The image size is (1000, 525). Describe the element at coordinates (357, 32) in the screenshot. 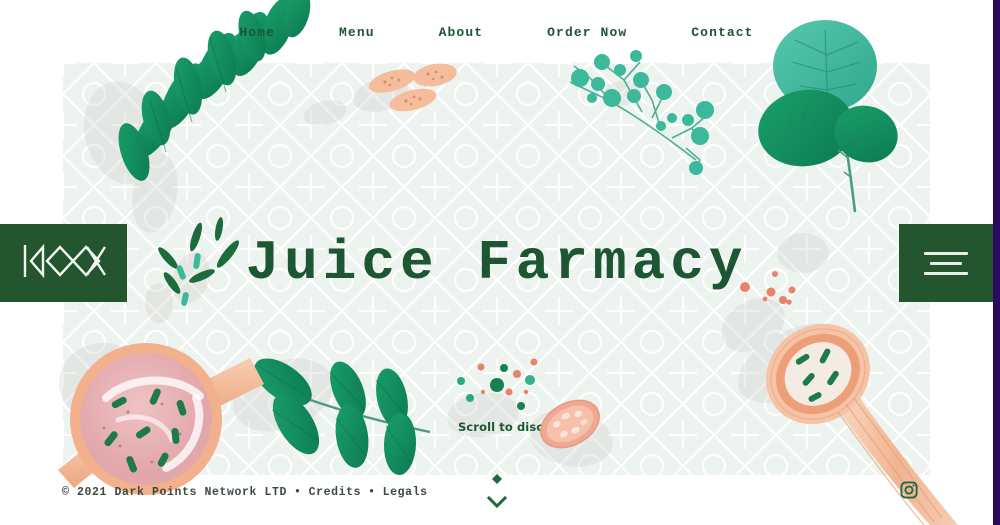

I see `nav-item-menu: Menu` at that location.